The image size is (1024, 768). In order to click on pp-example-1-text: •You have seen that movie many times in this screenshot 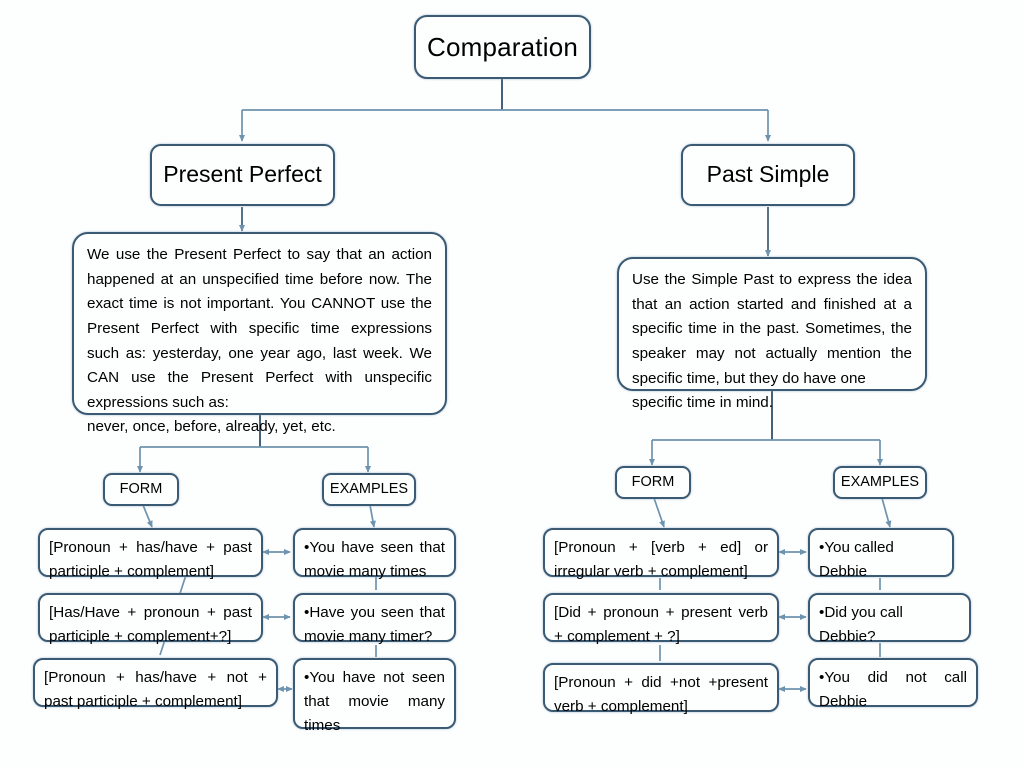, I will do `click(374, 560)`.